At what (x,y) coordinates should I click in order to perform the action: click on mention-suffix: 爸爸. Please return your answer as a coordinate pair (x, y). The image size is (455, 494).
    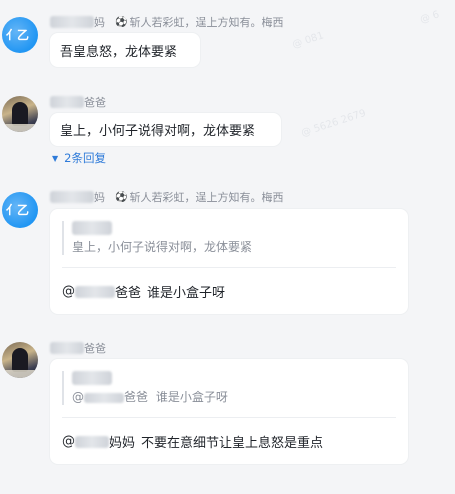
    Looking at the image, I should click on (128, 293).